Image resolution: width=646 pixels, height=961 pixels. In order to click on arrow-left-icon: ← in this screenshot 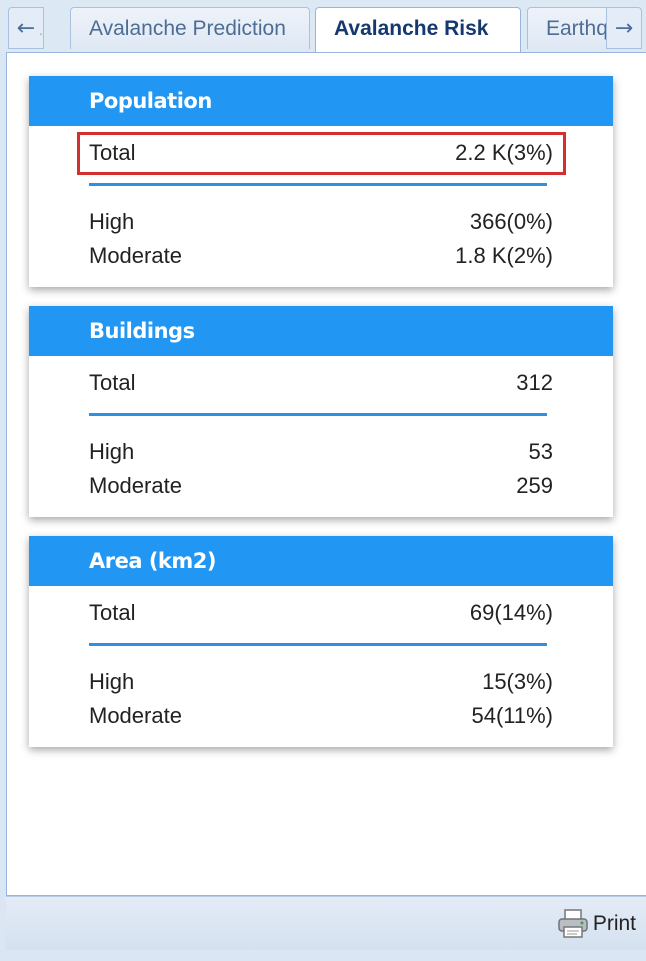, I will do `click(26, 28)`.